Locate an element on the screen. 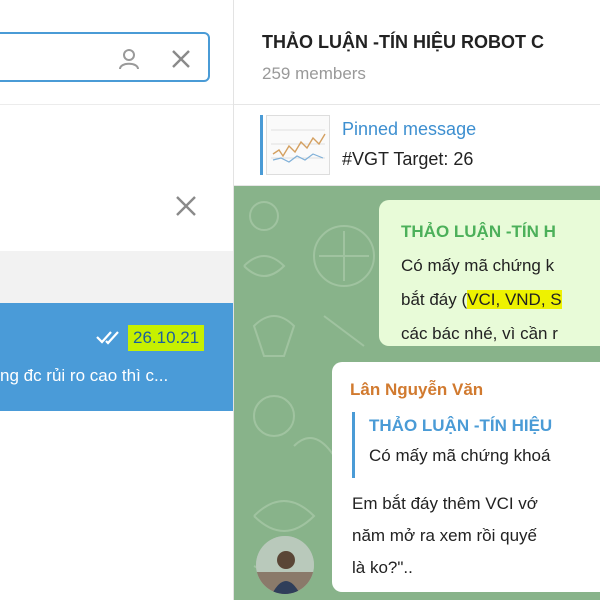  user-icon is located at coordinates (129, 59).